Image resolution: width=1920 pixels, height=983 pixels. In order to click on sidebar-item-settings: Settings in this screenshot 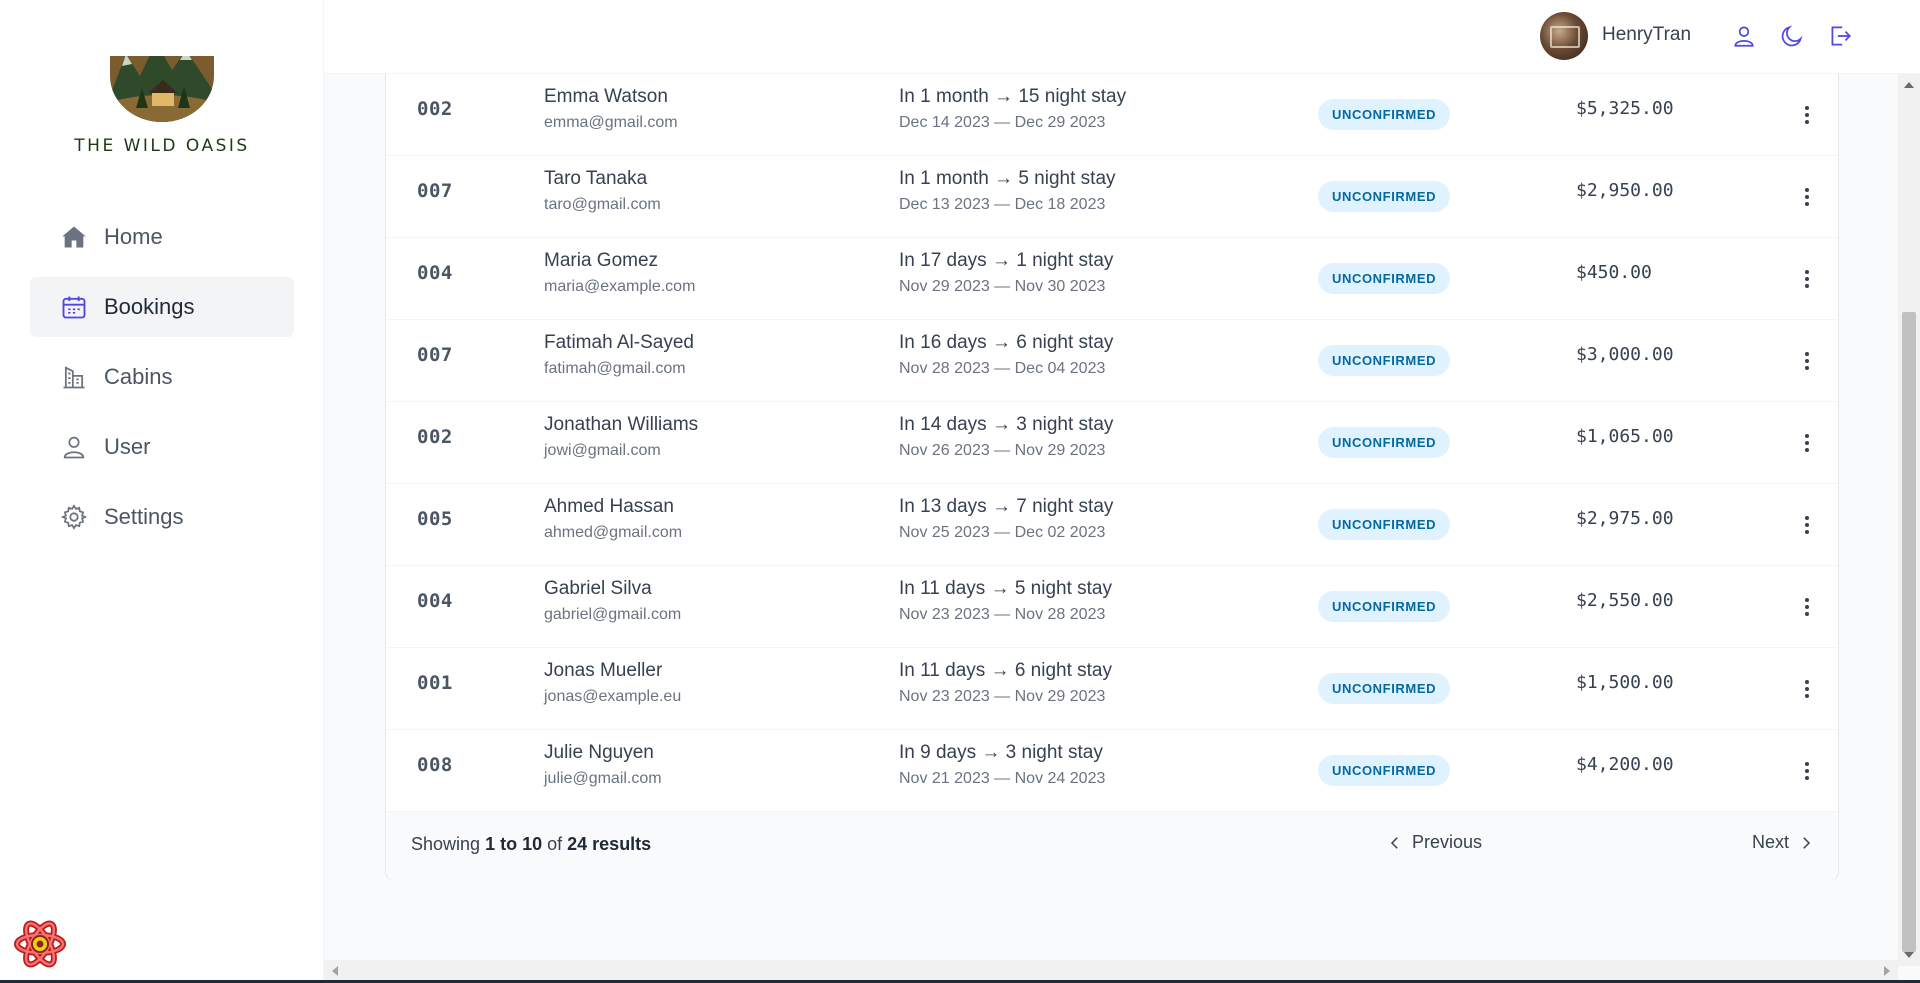, I will do `click(162, 517)`.